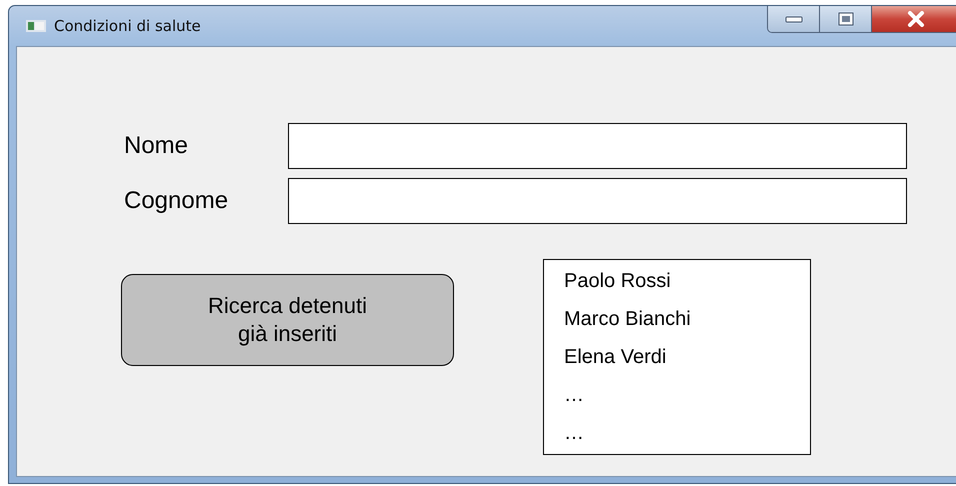  I want to click on list-item: Marco Bianchi, so click(627, 321).